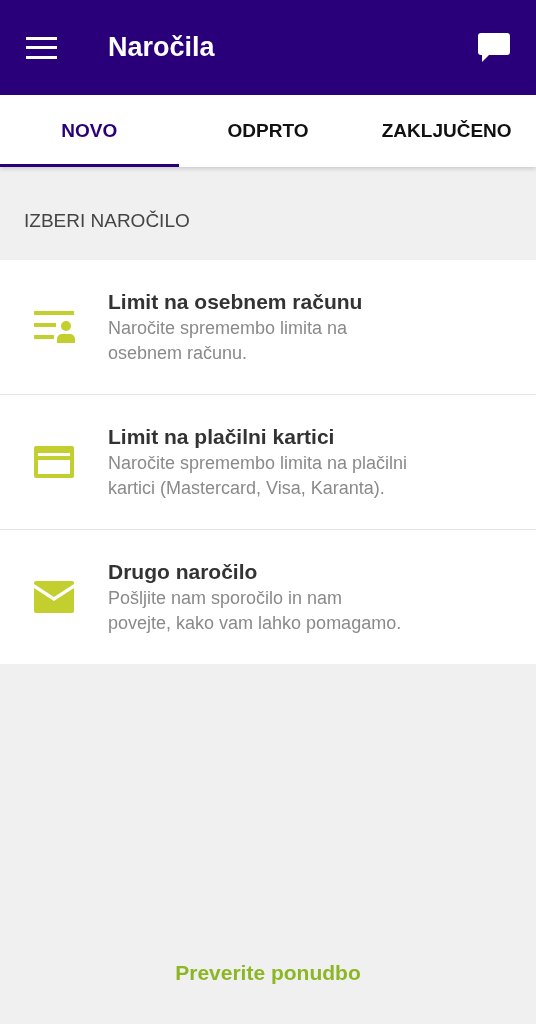  What do you see at coordinates (446, 131) in the screenshot?
I see `tab: ZAKLJUČENO` at bounding box center [446, 131].